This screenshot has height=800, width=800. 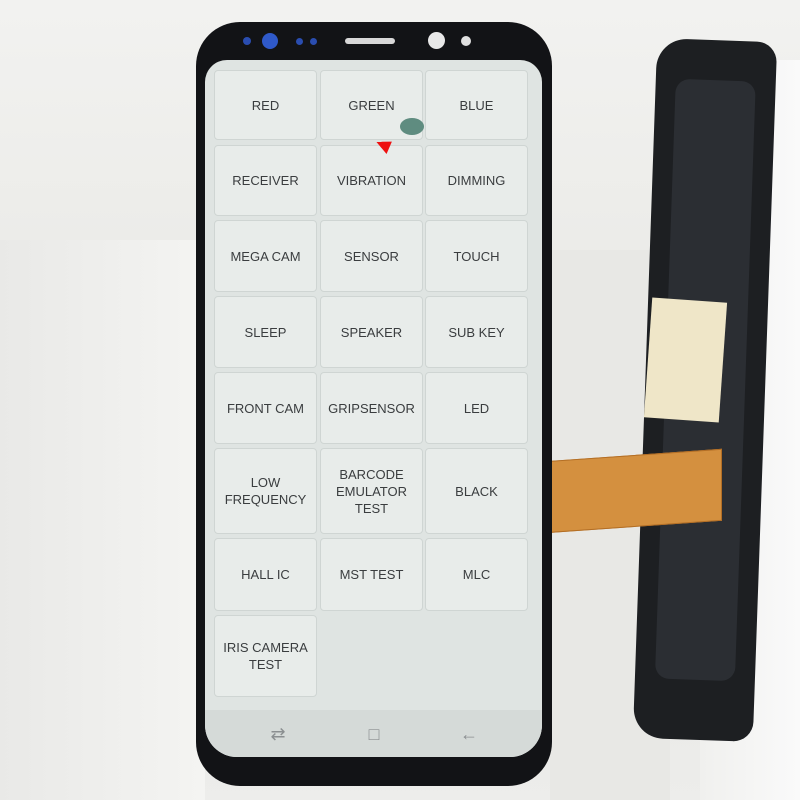 What do you see at coordinates (265, 332) in the screenshot?
I see `test-button-sleep: SLEEP` at bounding box center [265, 332].